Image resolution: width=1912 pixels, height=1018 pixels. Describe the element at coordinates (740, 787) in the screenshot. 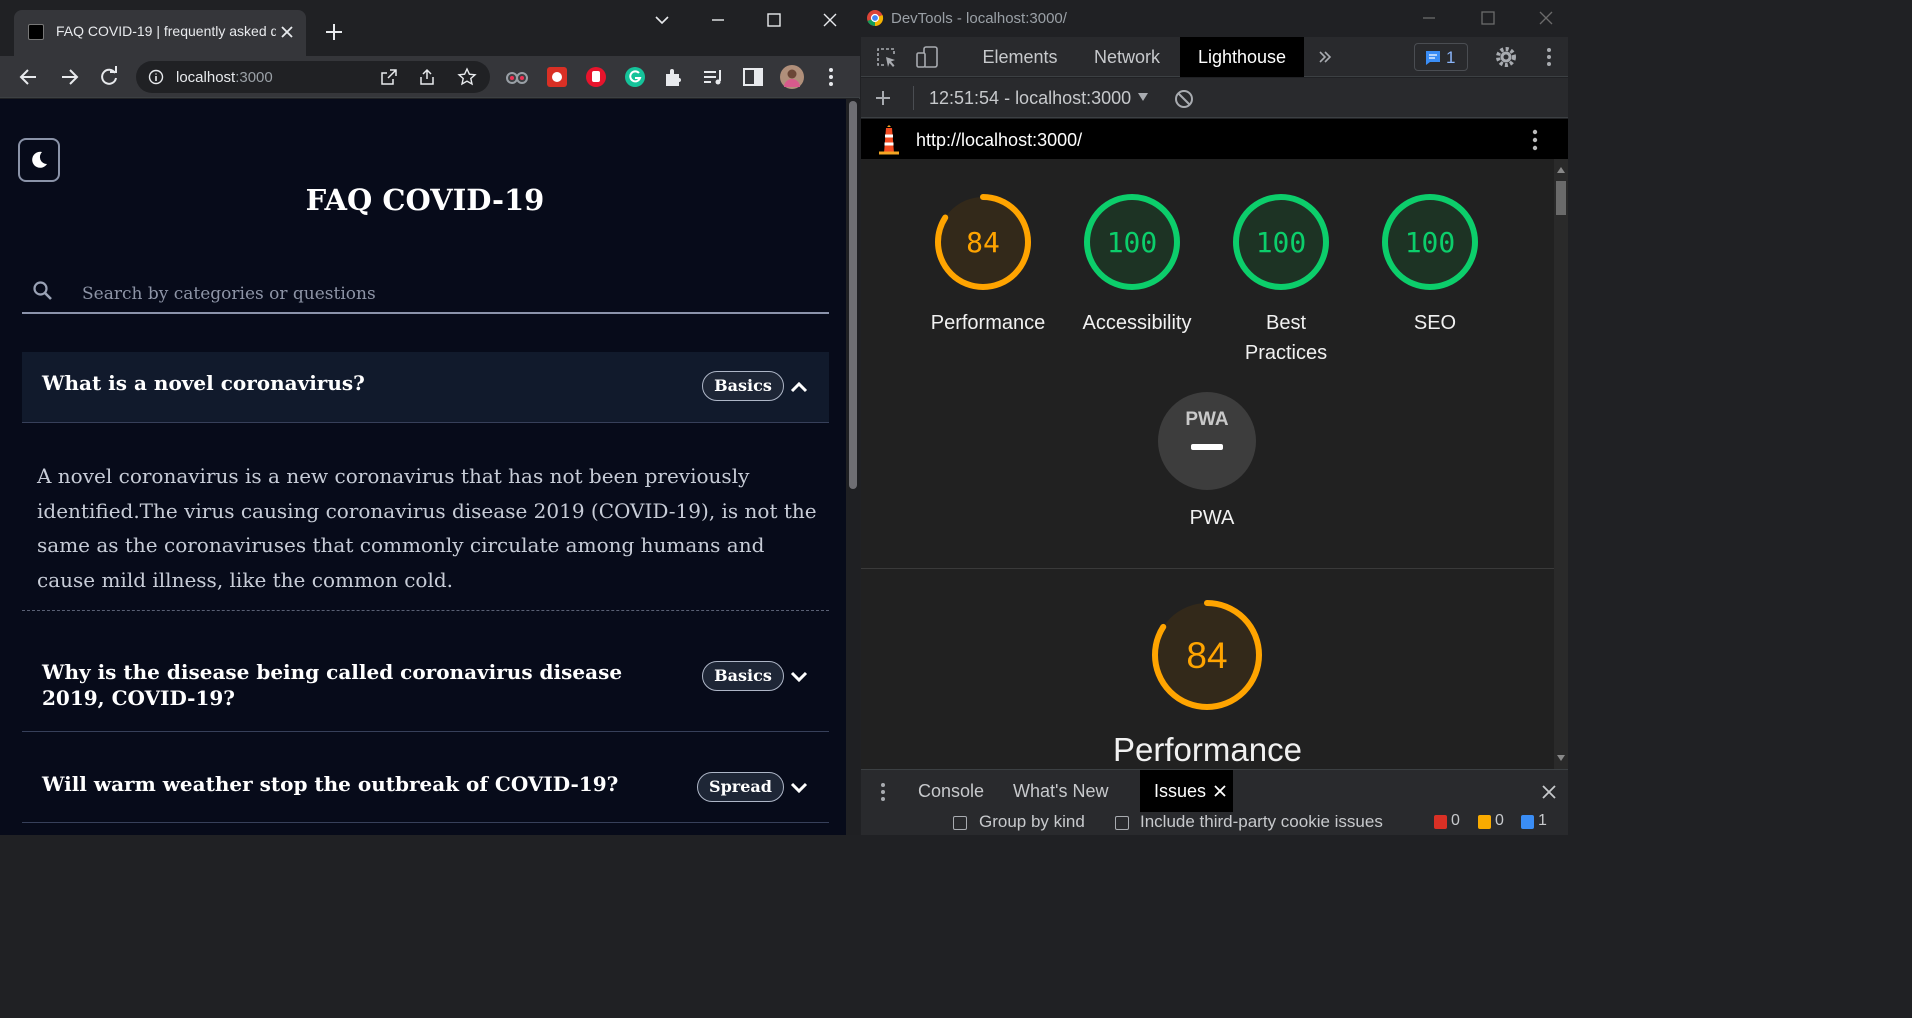

I see `category-badge: Spread` at that location.